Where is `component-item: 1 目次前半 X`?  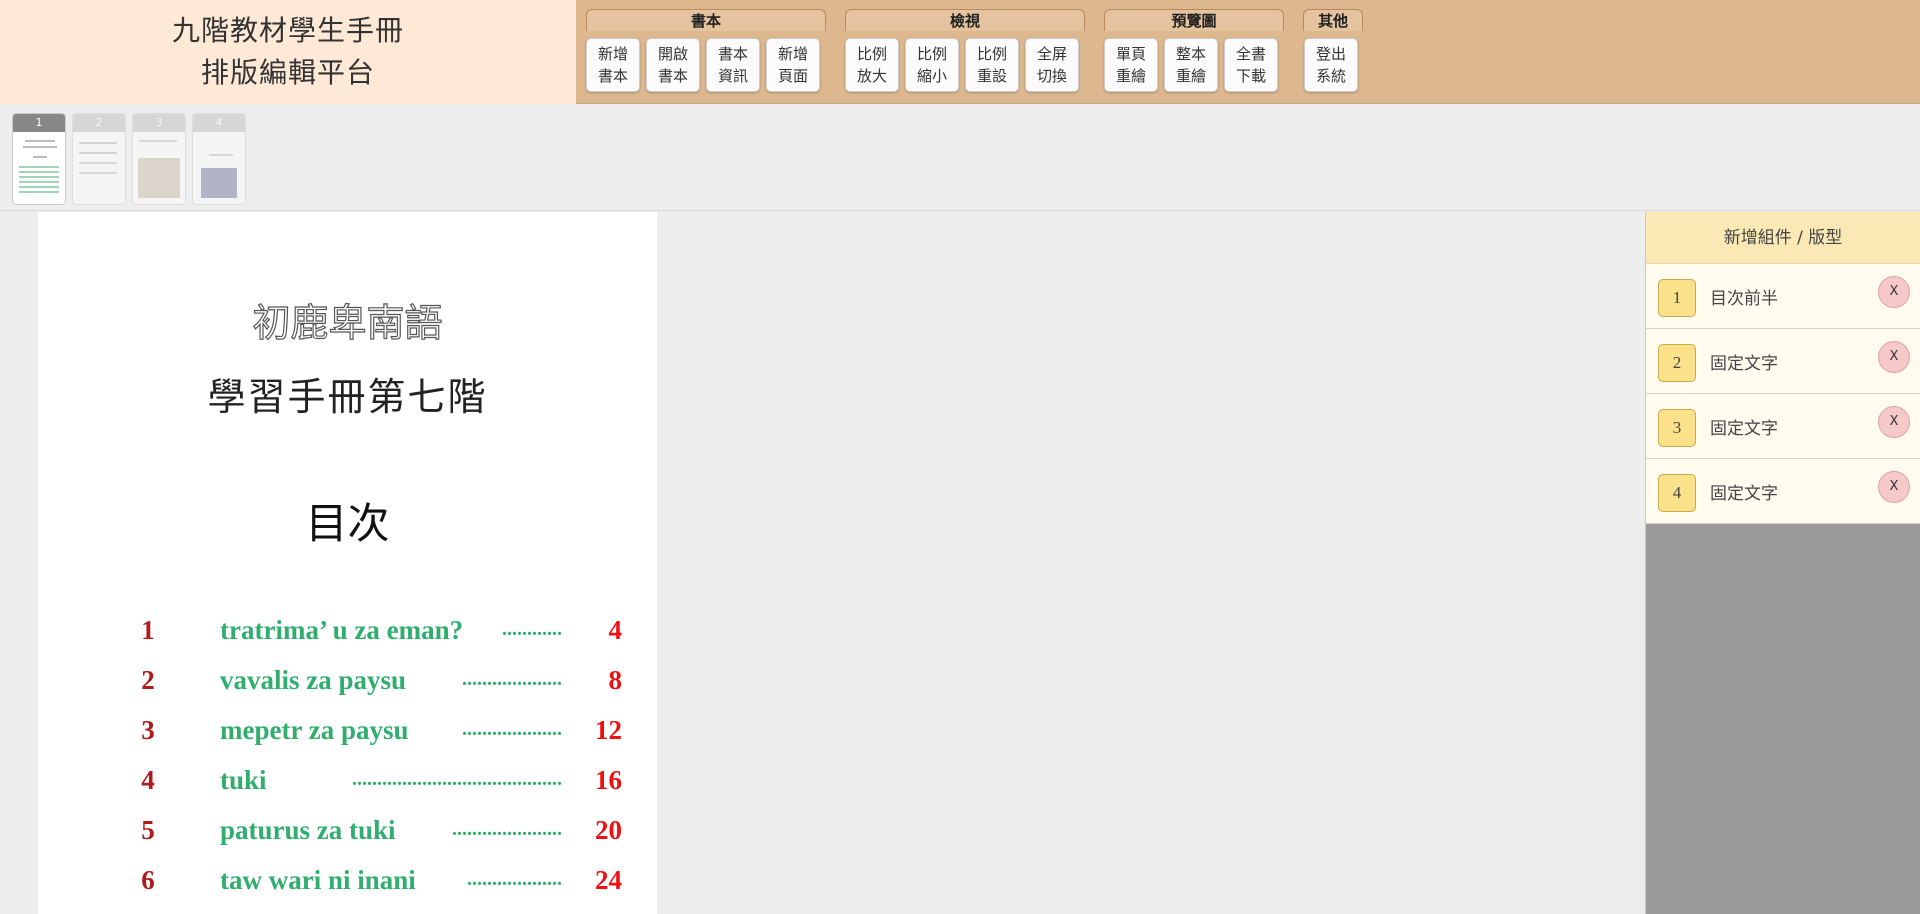 component-item: 1 目次前半 X is located at coordinates (1783, 296).